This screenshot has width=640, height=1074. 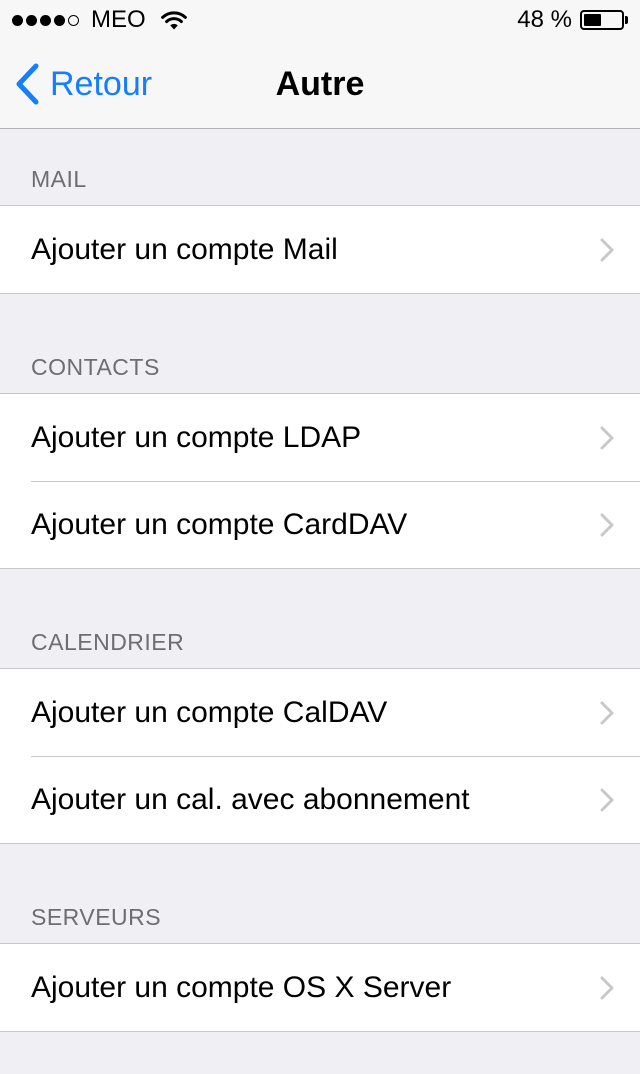 I want to click on list-item: Ajouter un compte OS X Server, so click(x=320, y=987).